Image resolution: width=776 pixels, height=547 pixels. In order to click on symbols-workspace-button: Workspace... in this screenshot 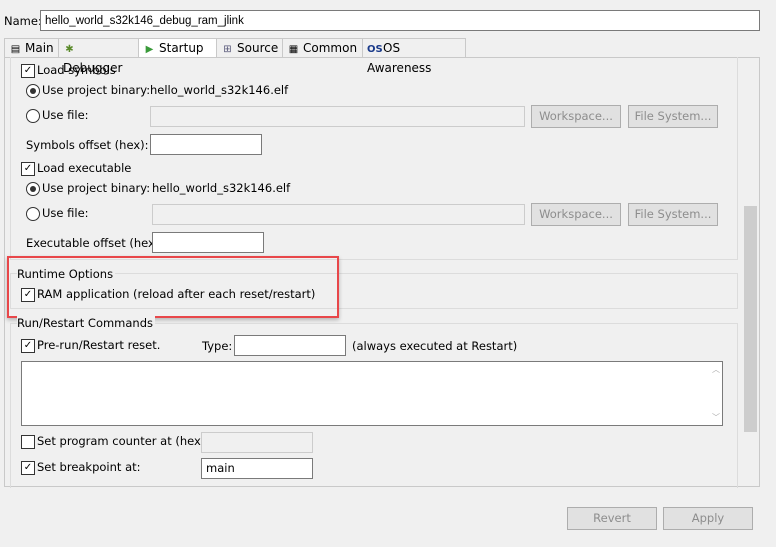, I will do `click(576, 116)`.